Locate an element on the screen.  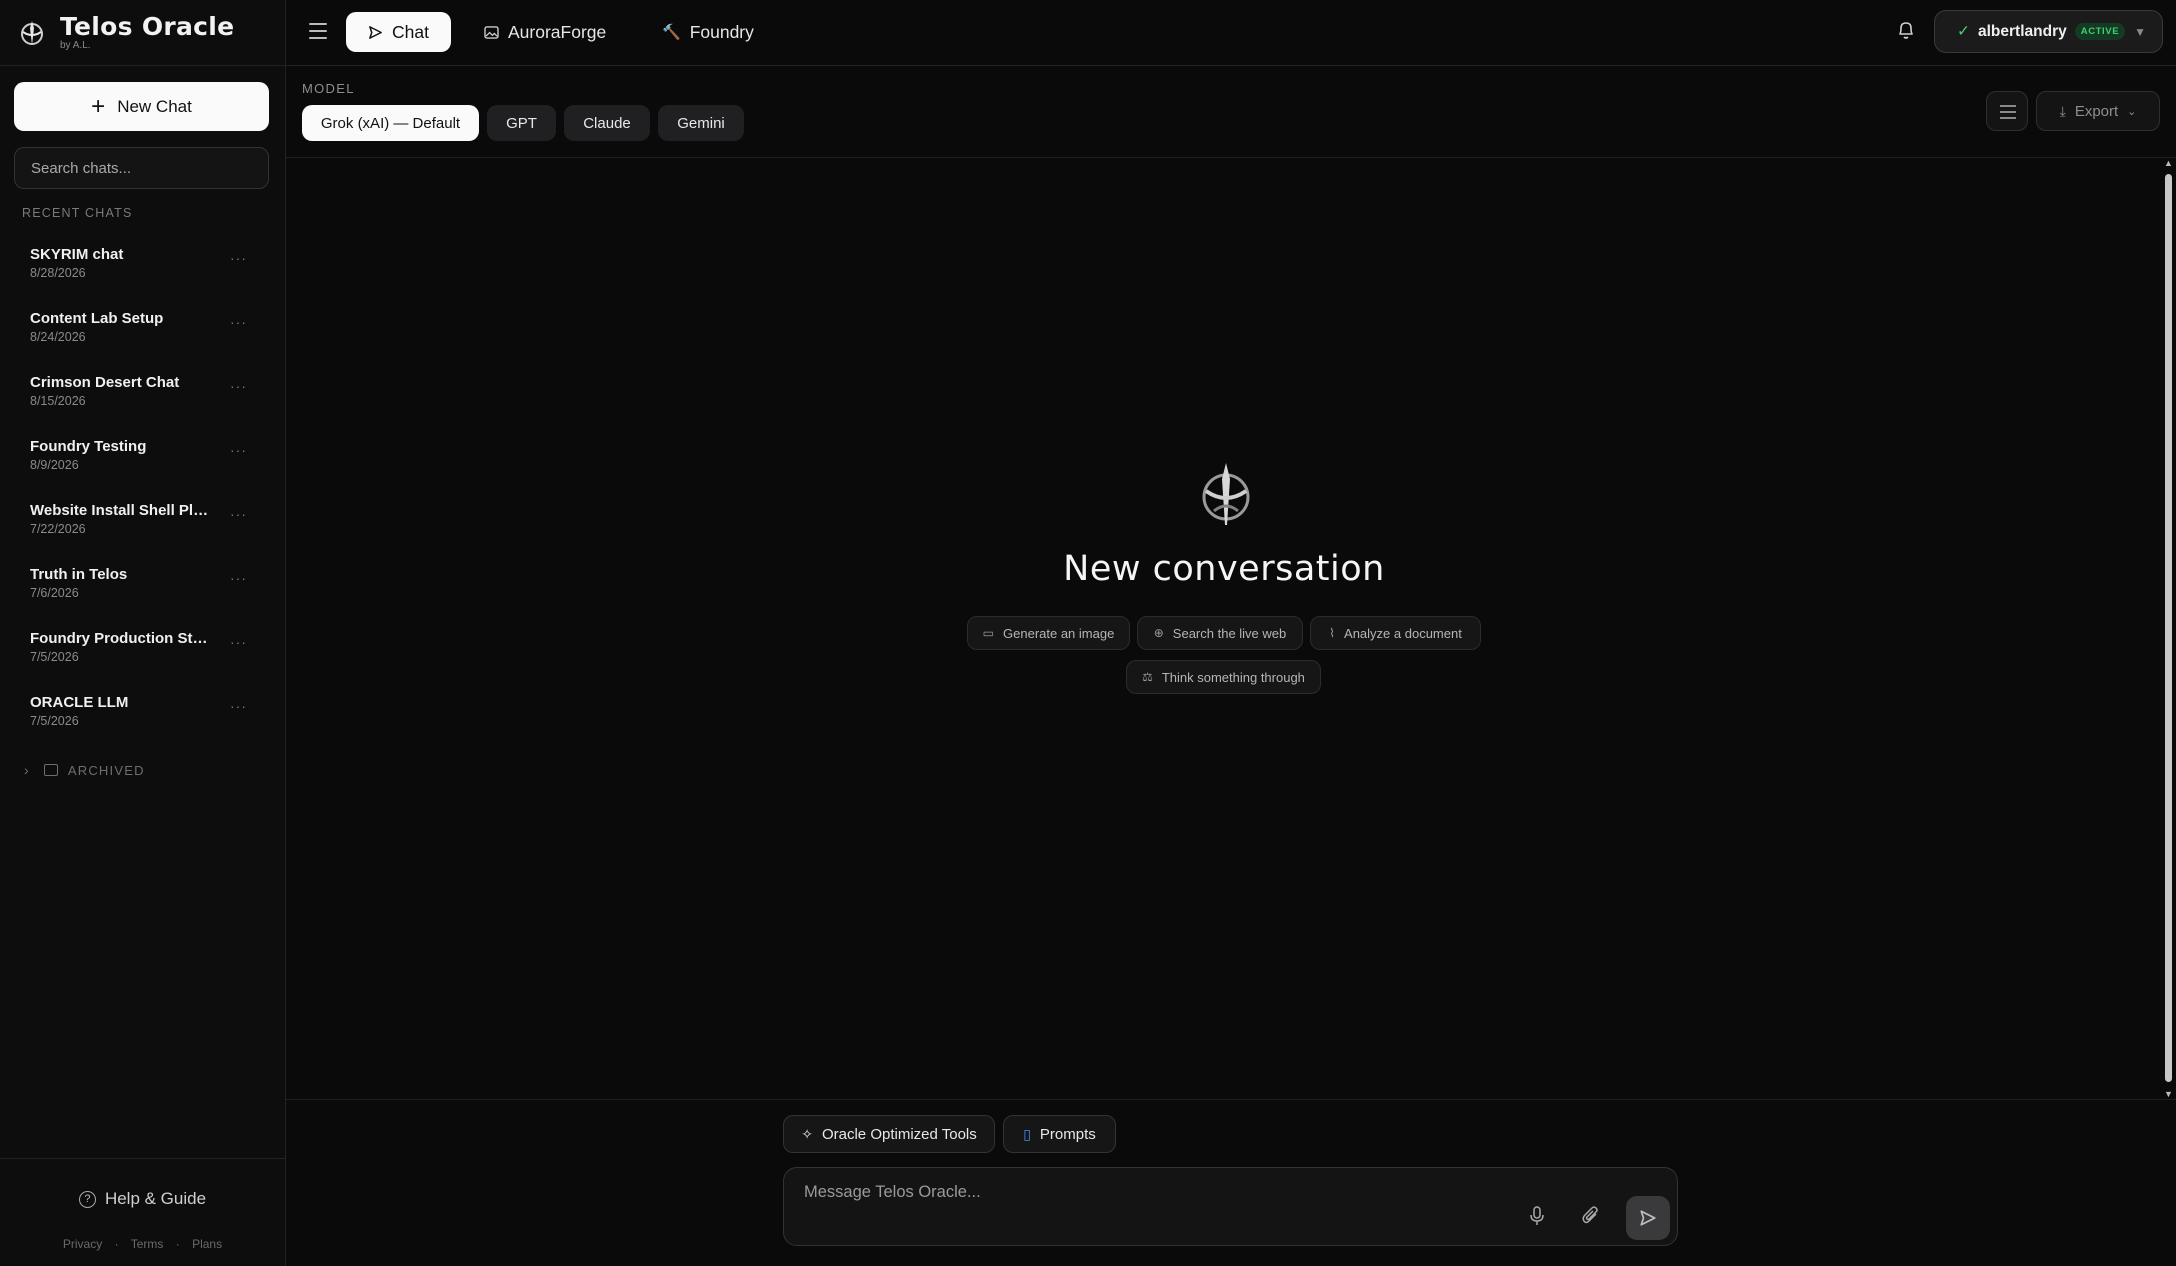
model-gpt-button: GPT is located at coordinates (521, 123).